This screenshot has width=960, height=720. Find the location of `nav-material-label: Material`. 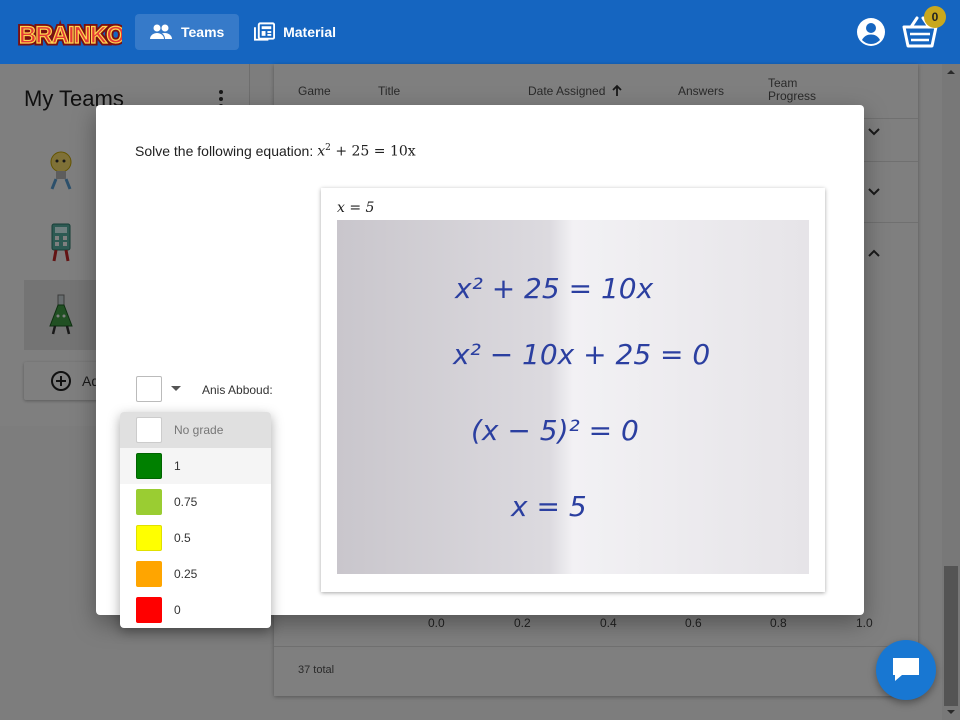

nav-material-label: Material is located at coordinates (309, 32).